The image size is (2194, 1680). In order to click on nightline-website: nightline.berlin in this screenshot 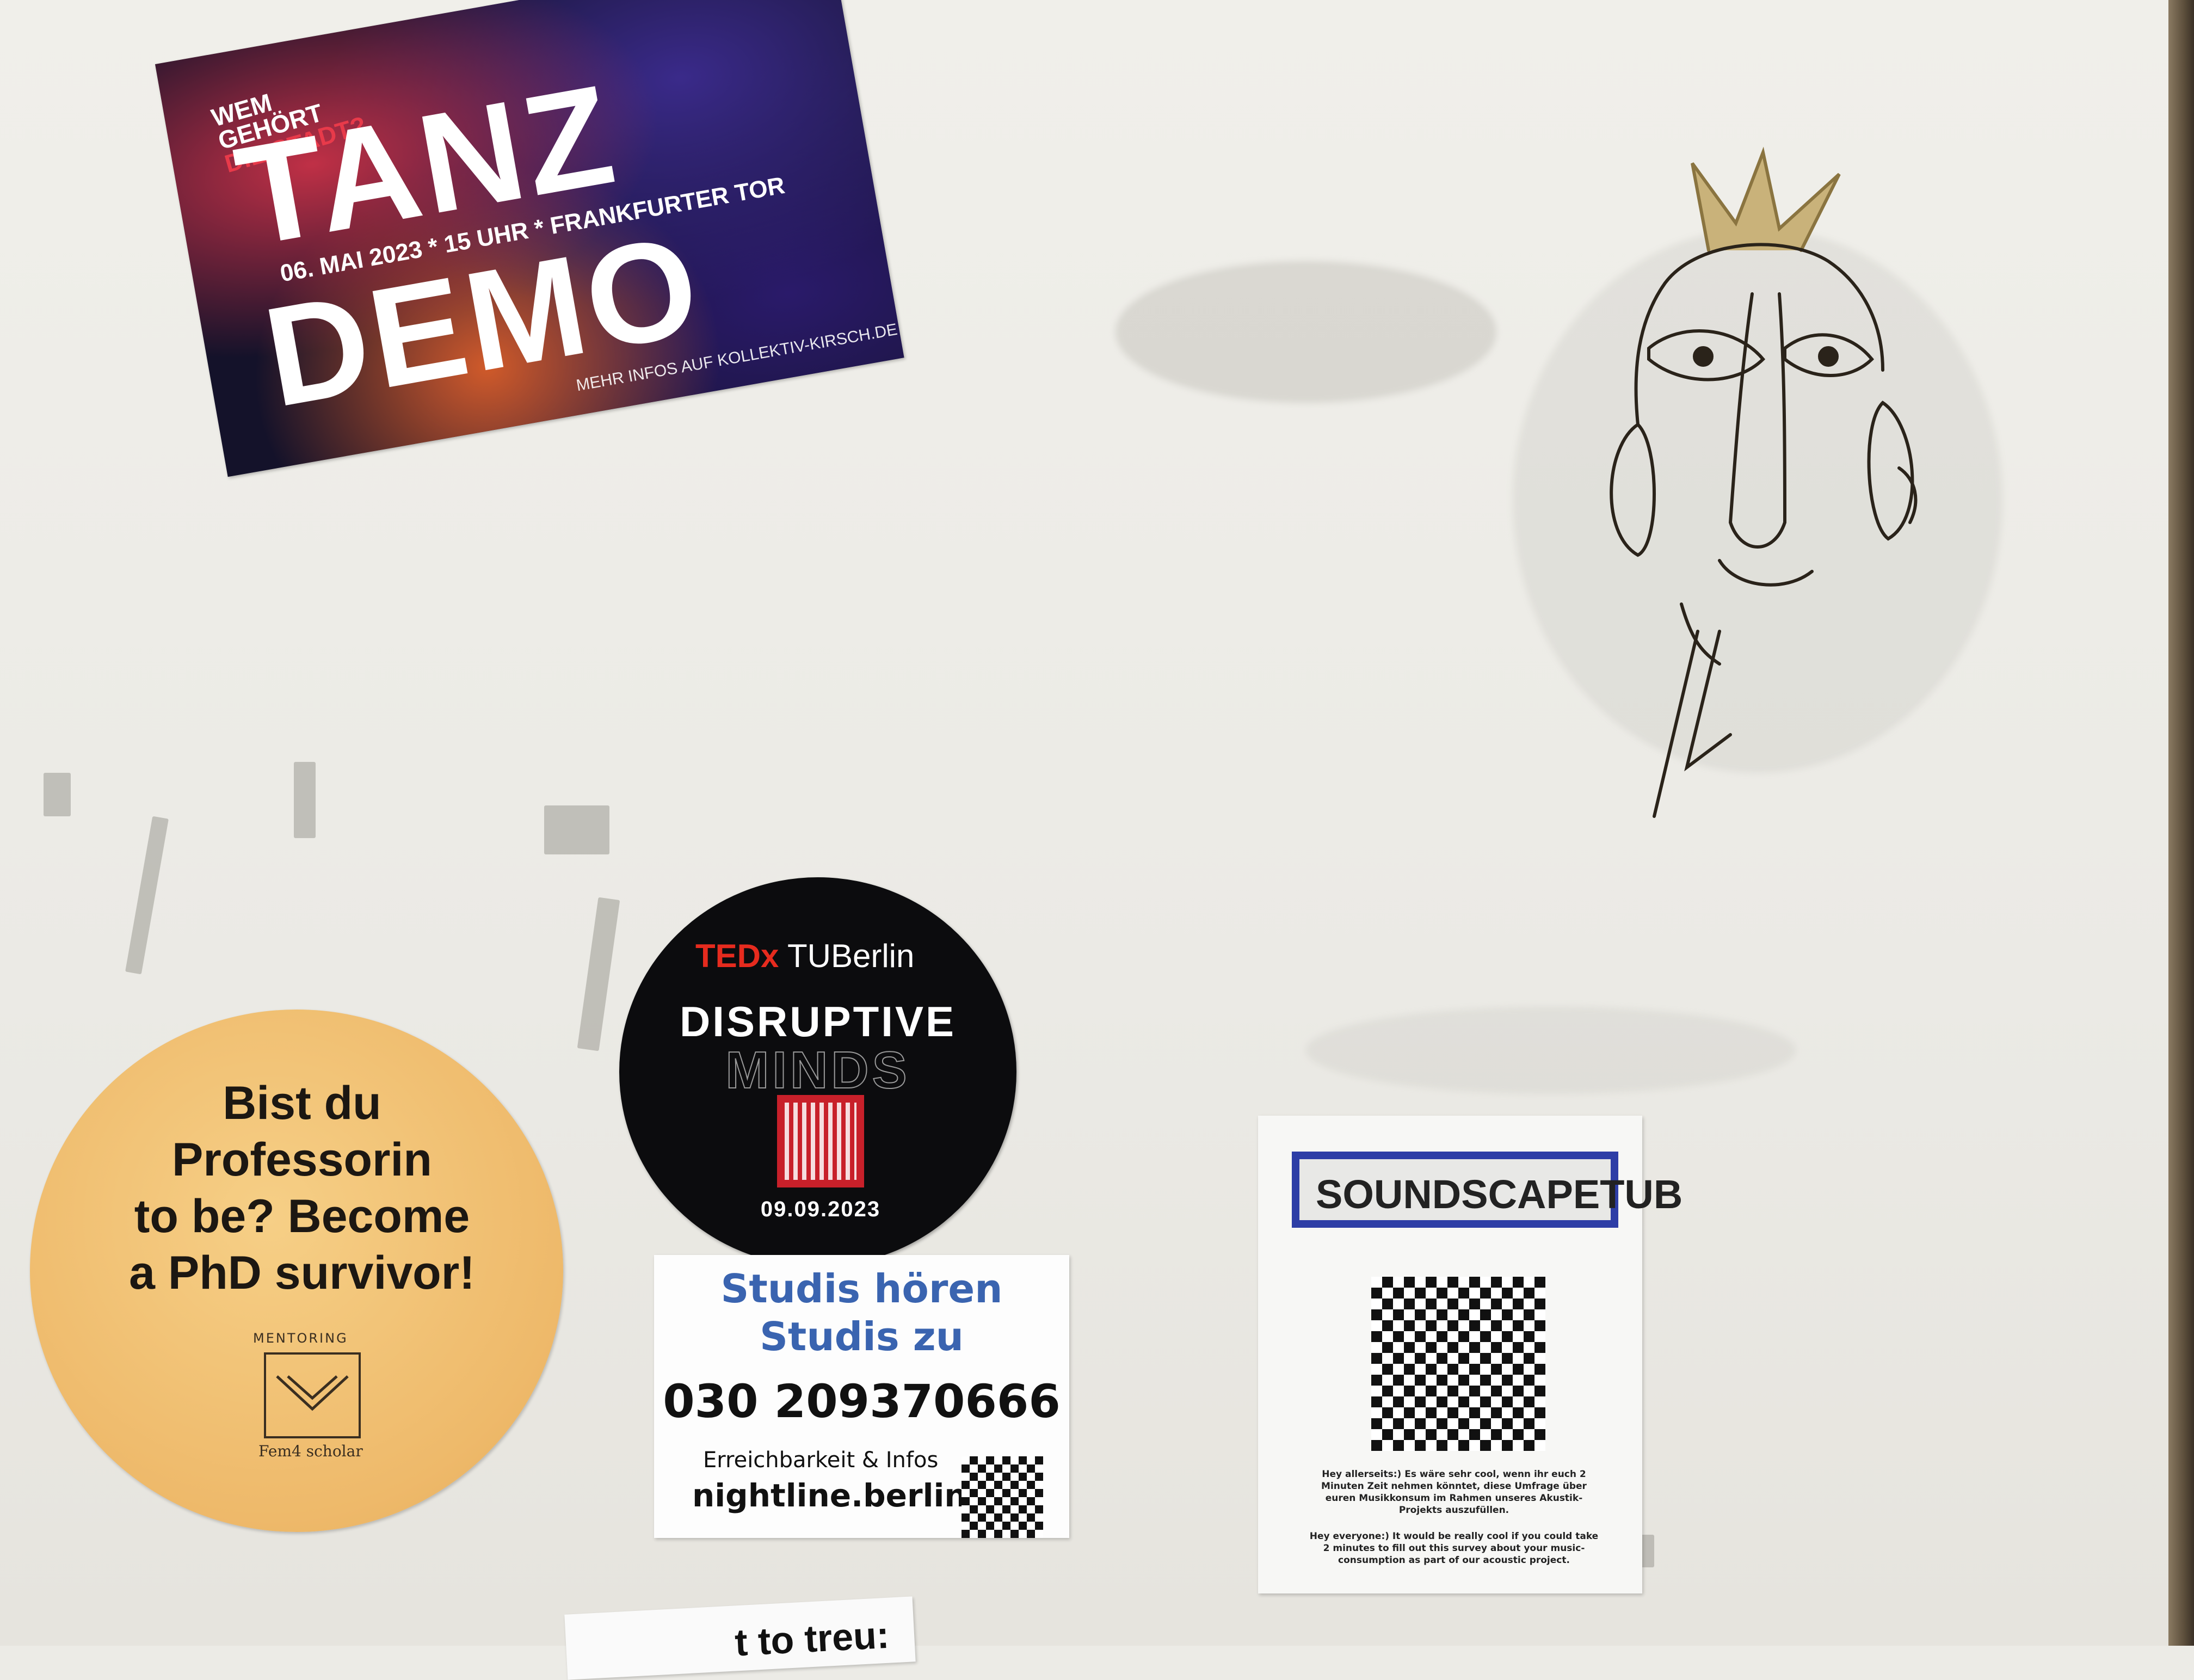, I will do `click(829, 1495)`.